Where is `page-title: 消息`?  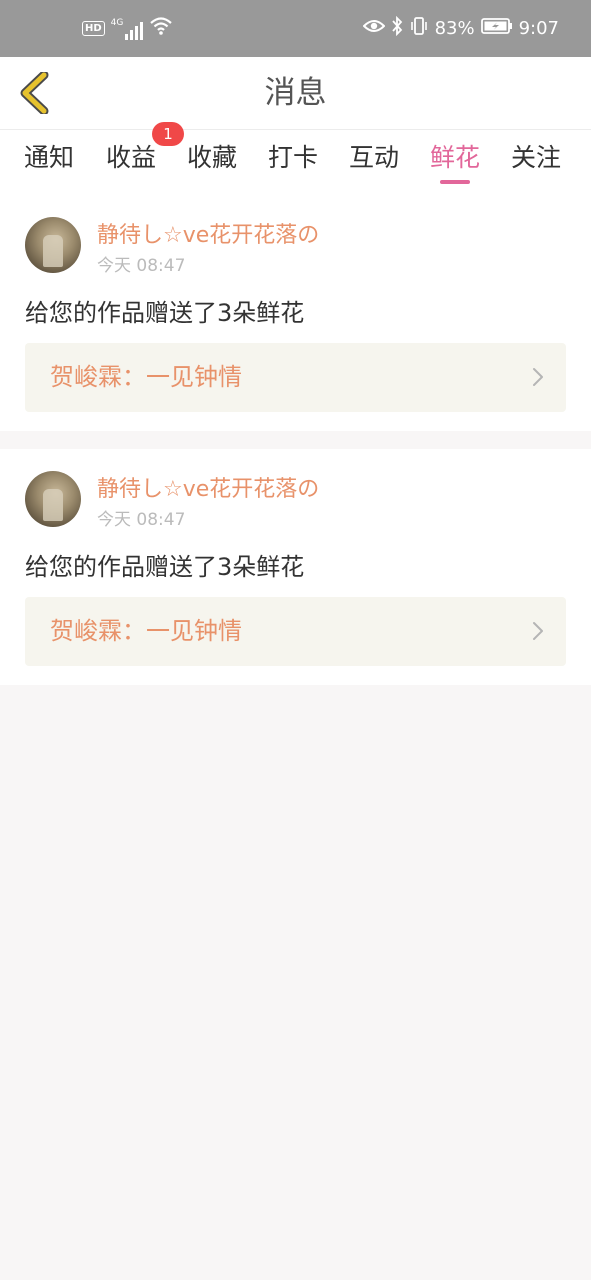 page-title: 消息 is located at coordinates (295, 93).